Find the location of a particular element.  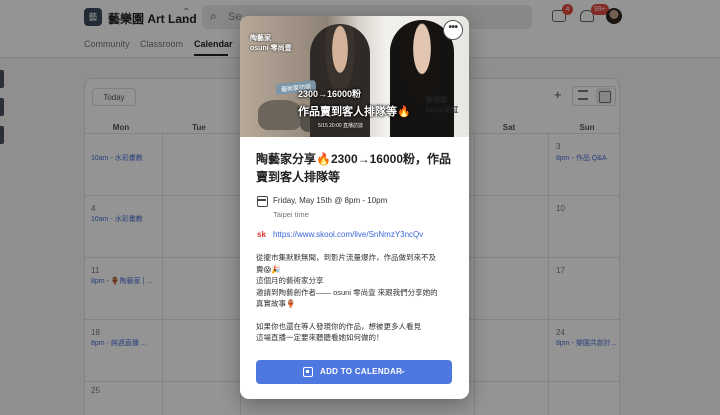

calendar-add-icon is located at coordinates (308, 372).